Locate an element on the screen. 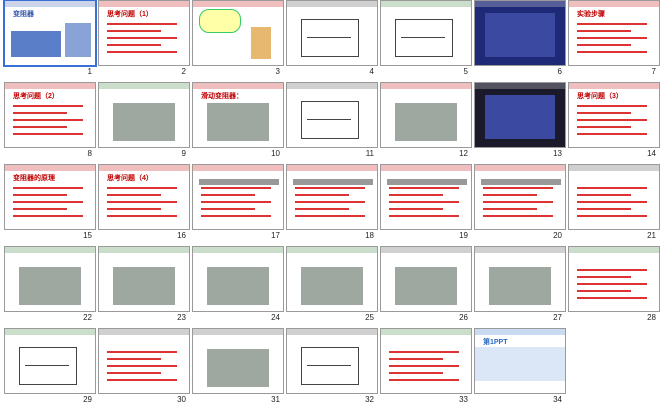  slide-thumbnail-30: 30 is located at coordinates (144, 368).